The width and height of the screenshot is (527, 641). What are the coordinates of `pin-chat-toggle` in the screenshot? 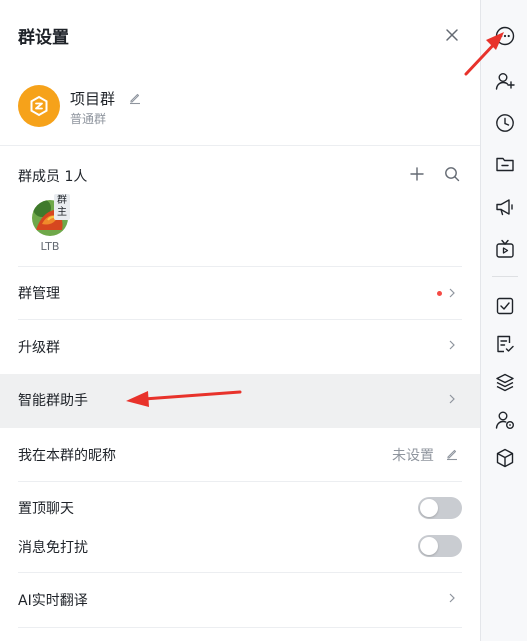 It's located at (440, 508).